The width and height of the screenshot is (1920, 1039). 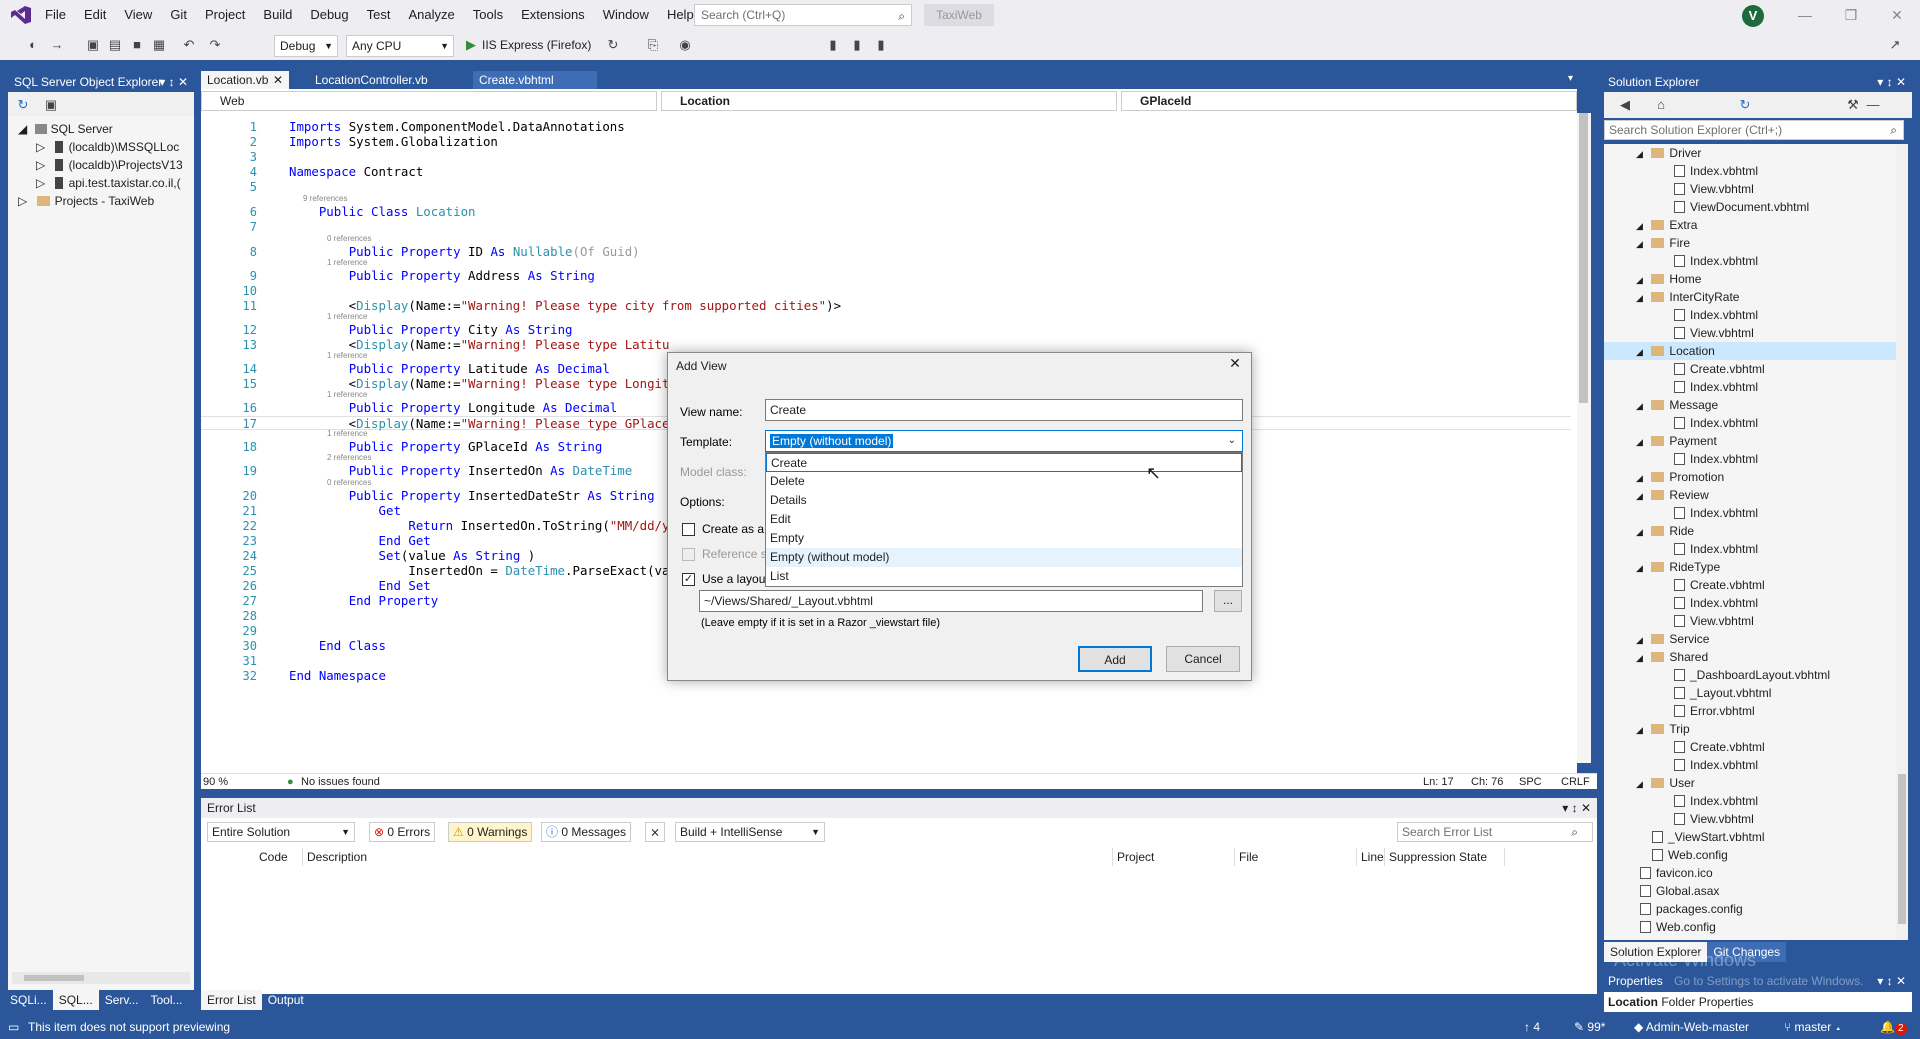 What do you see at coordinates (329, 15) in the screenshot?
I see `menu-debug: Debug` at bounding box center [329, 15].